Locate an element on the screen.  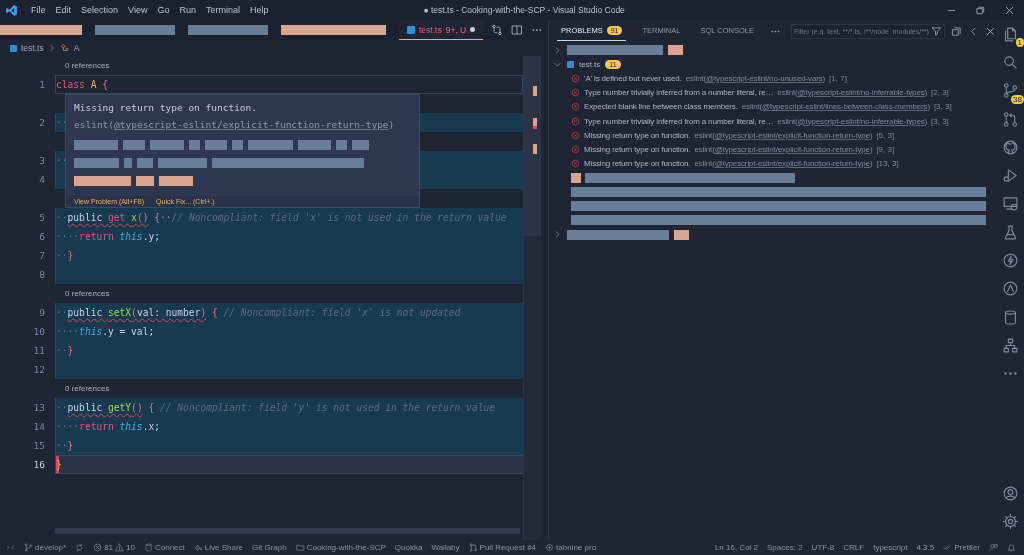
status-item: Live Share is located at coordinates (218, 547).